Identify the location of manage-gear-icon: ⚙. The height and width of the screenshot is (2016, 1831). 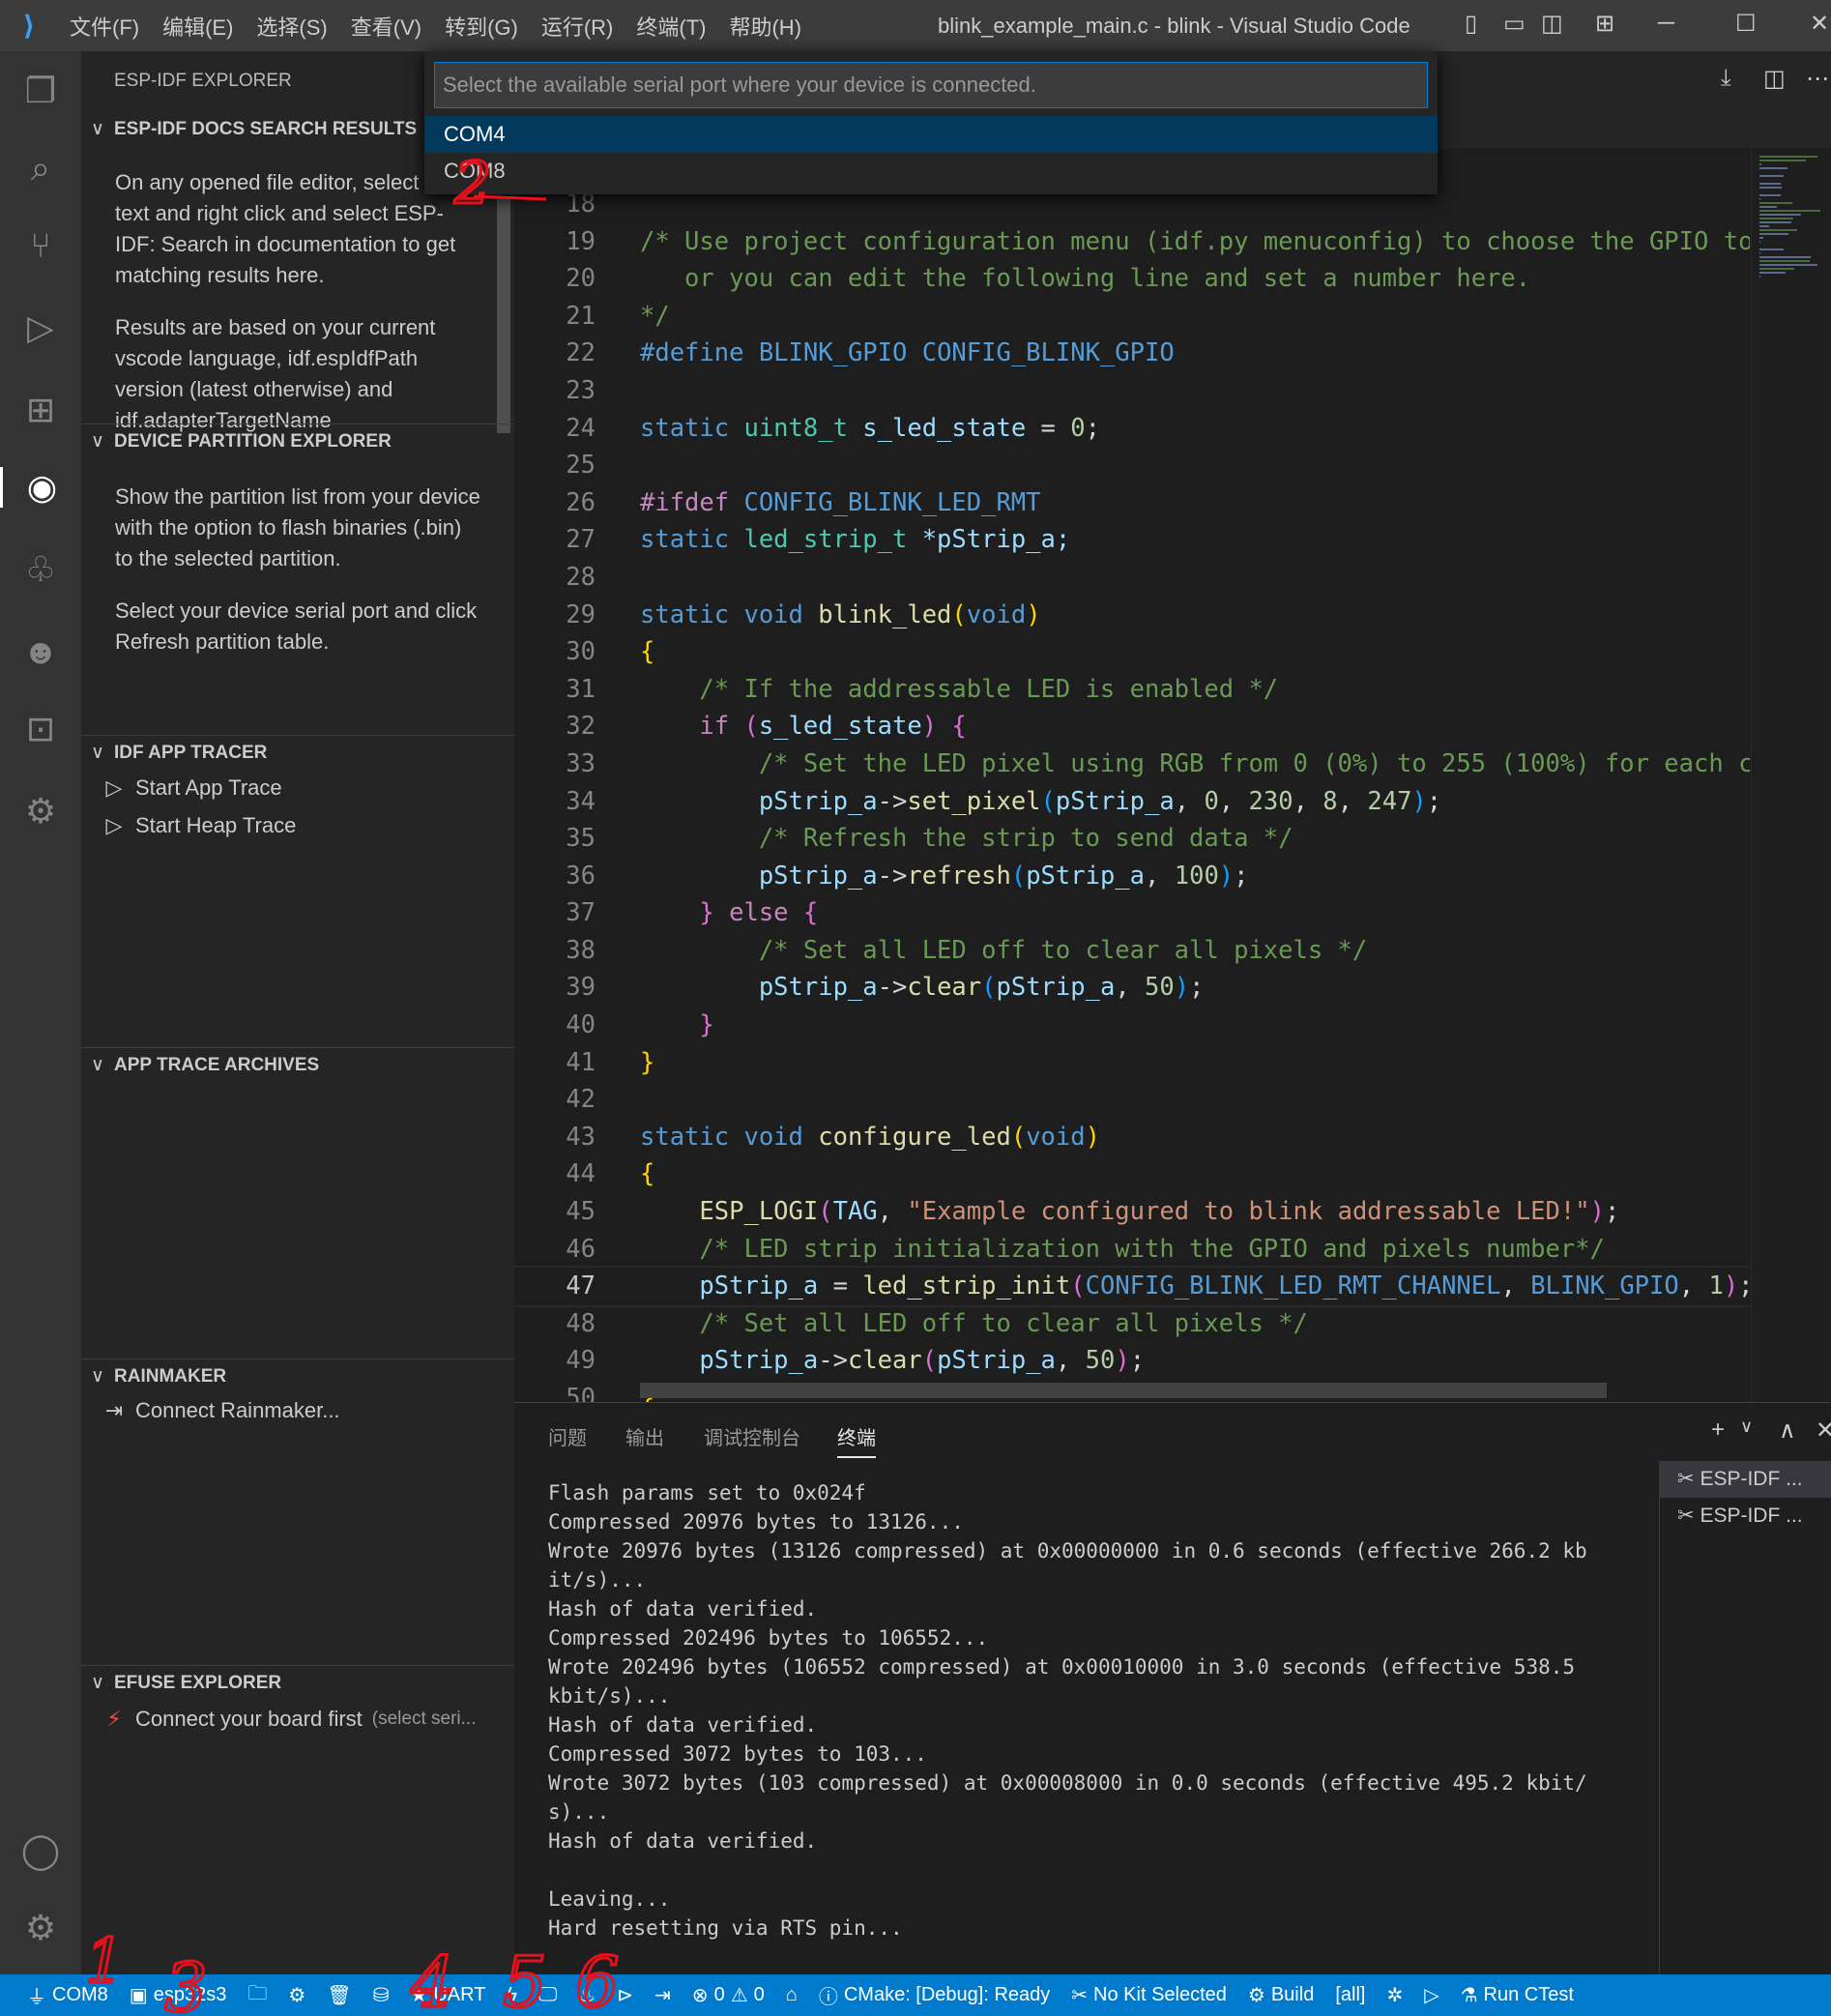
(40, 1928).